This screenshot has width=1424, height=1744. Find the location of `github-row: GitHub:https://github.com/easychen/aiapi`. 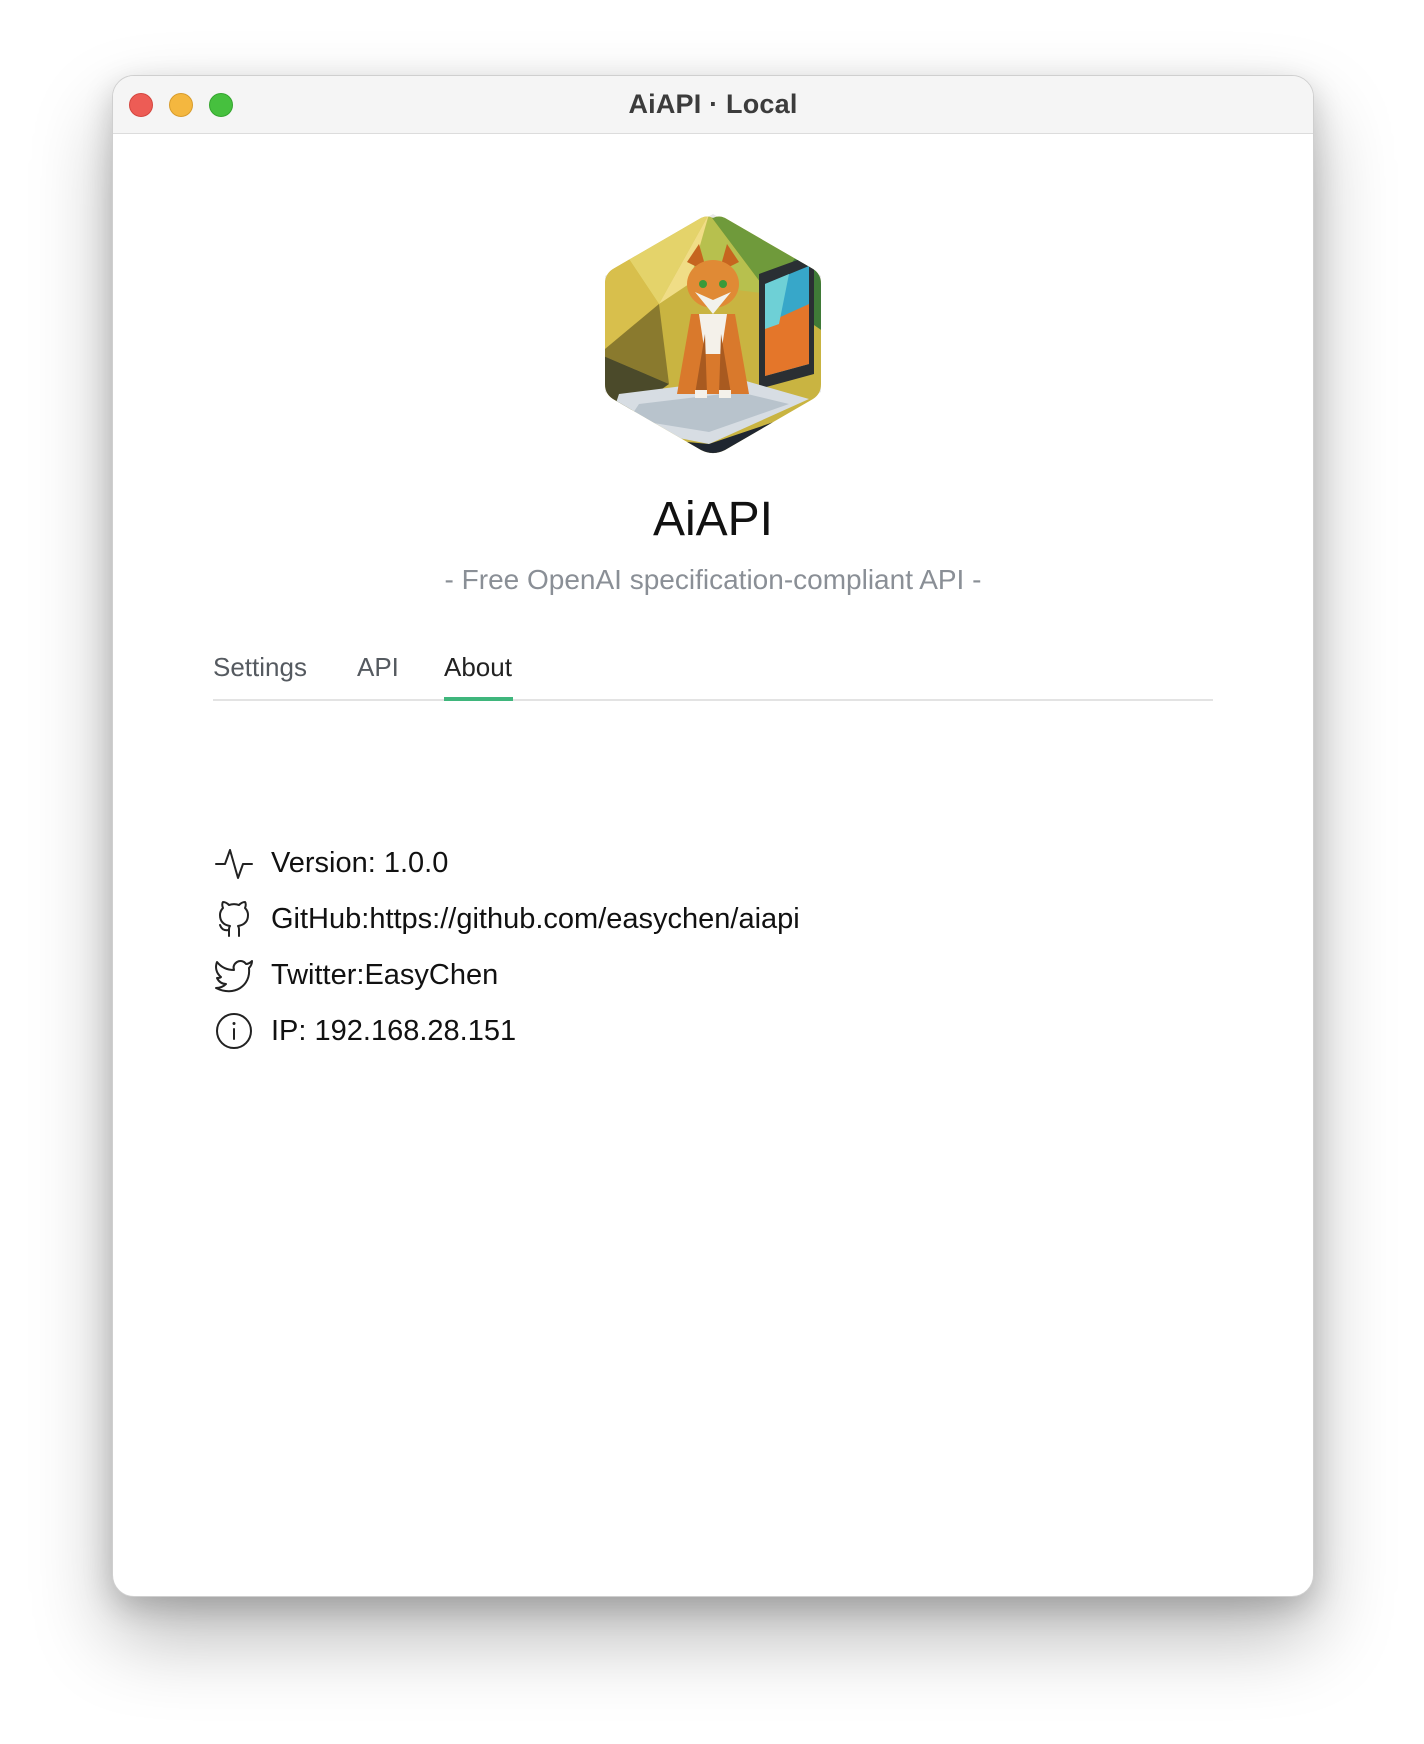

github-row: GitHub:https://github.com/easychen/aiapi is located at coordinates (506, 919).